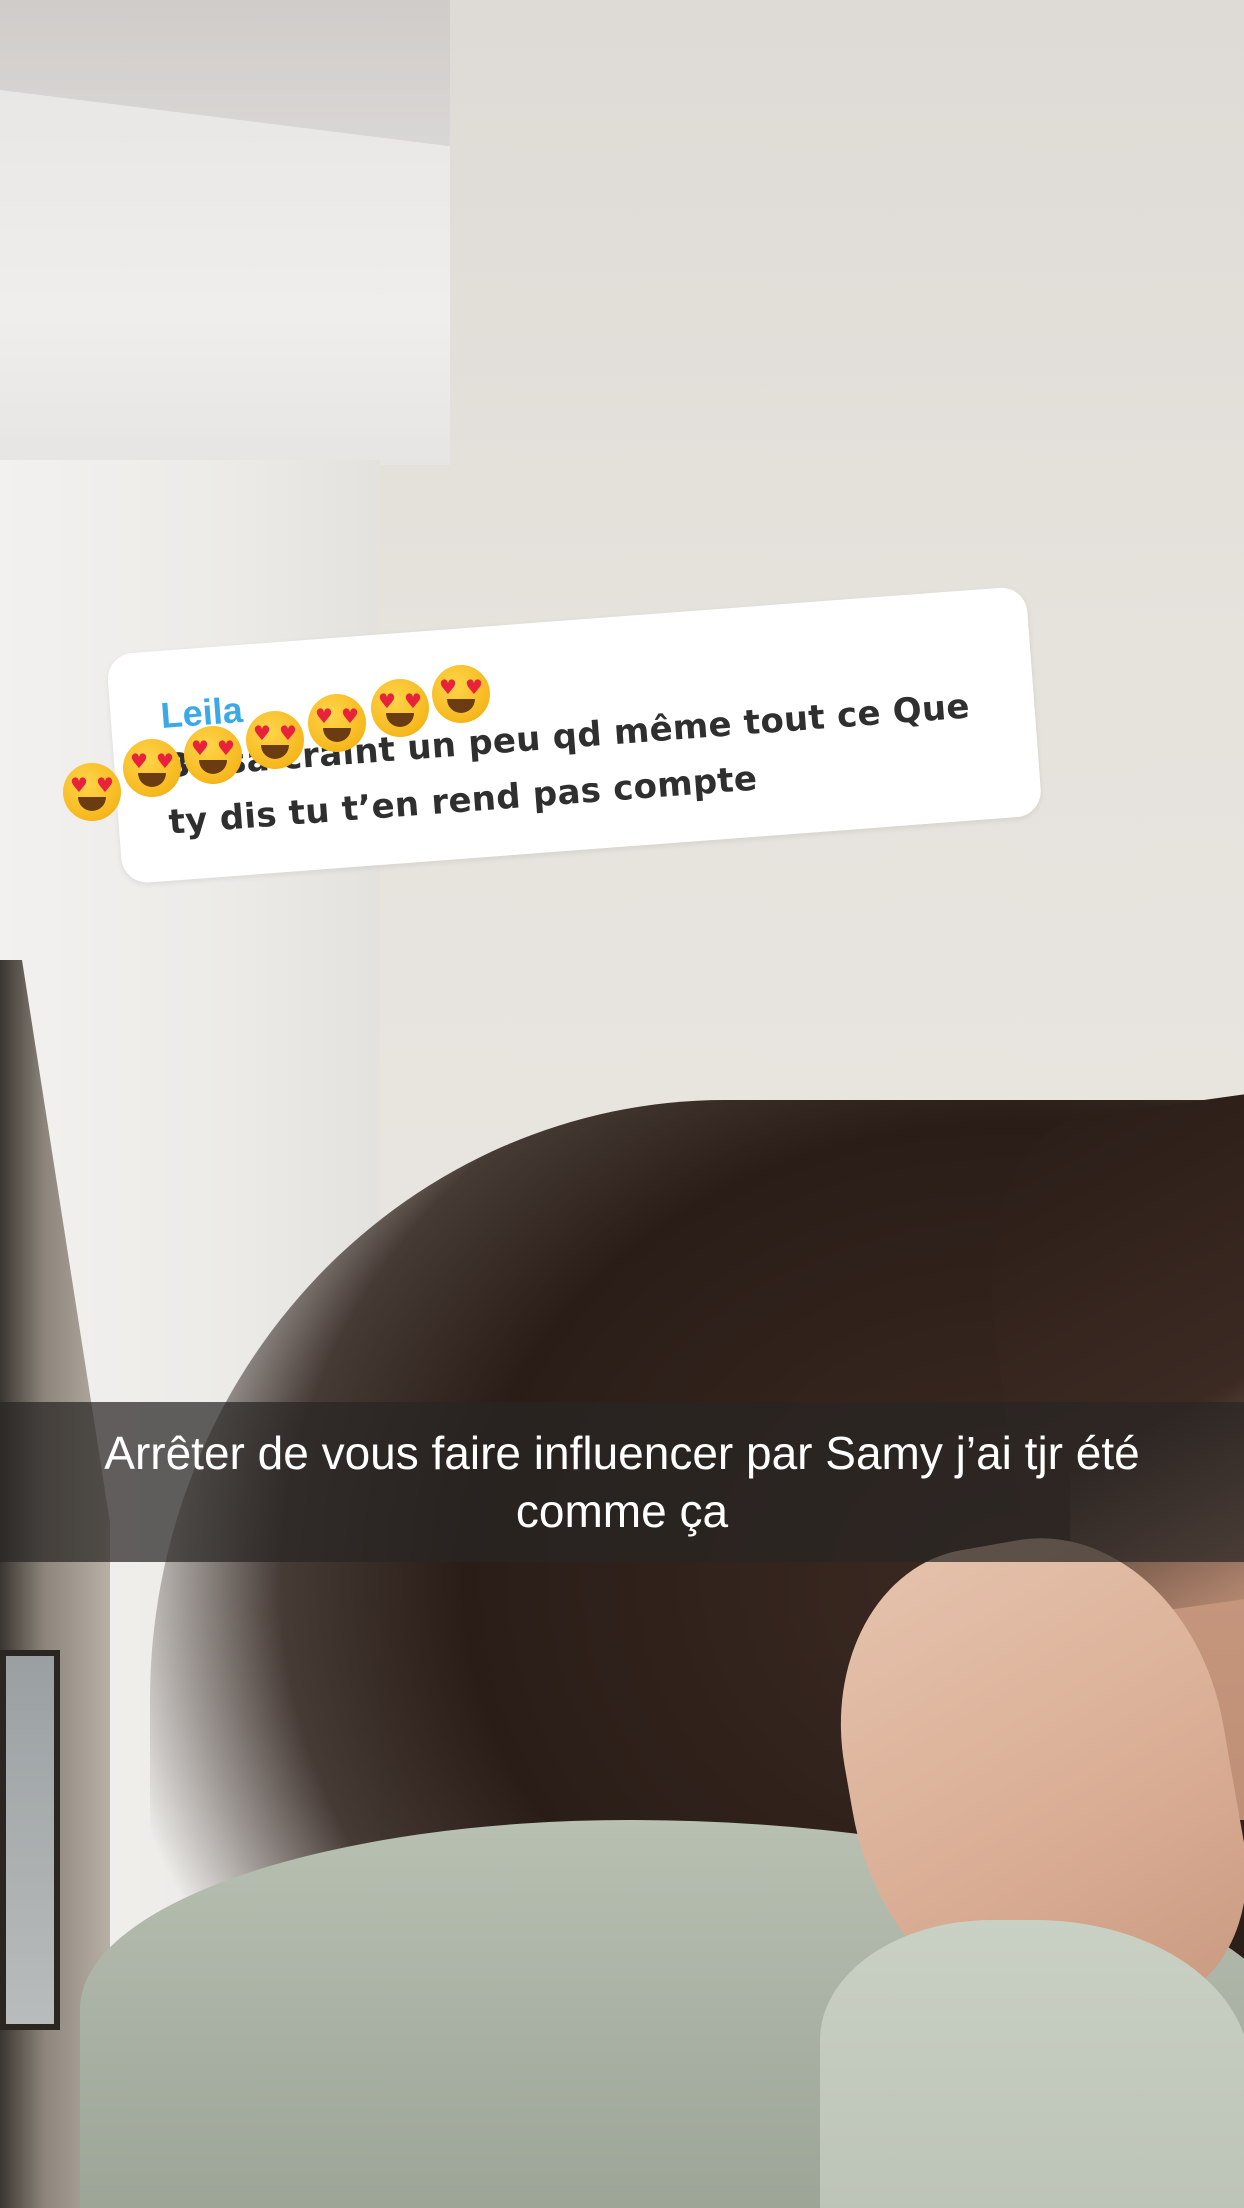  What do you see at coordinates (30, 1840) in the screenshot?
I see `background-door-glass` at bounding box center [30, 1840].